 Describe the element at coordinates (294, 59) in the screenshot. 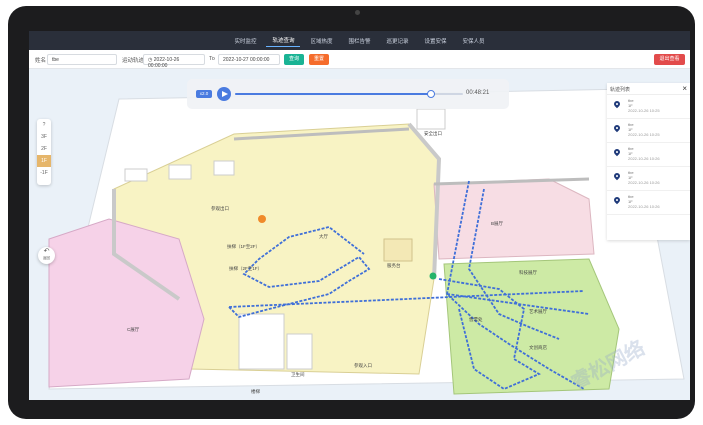

I see `query-button: 查询` at that location.